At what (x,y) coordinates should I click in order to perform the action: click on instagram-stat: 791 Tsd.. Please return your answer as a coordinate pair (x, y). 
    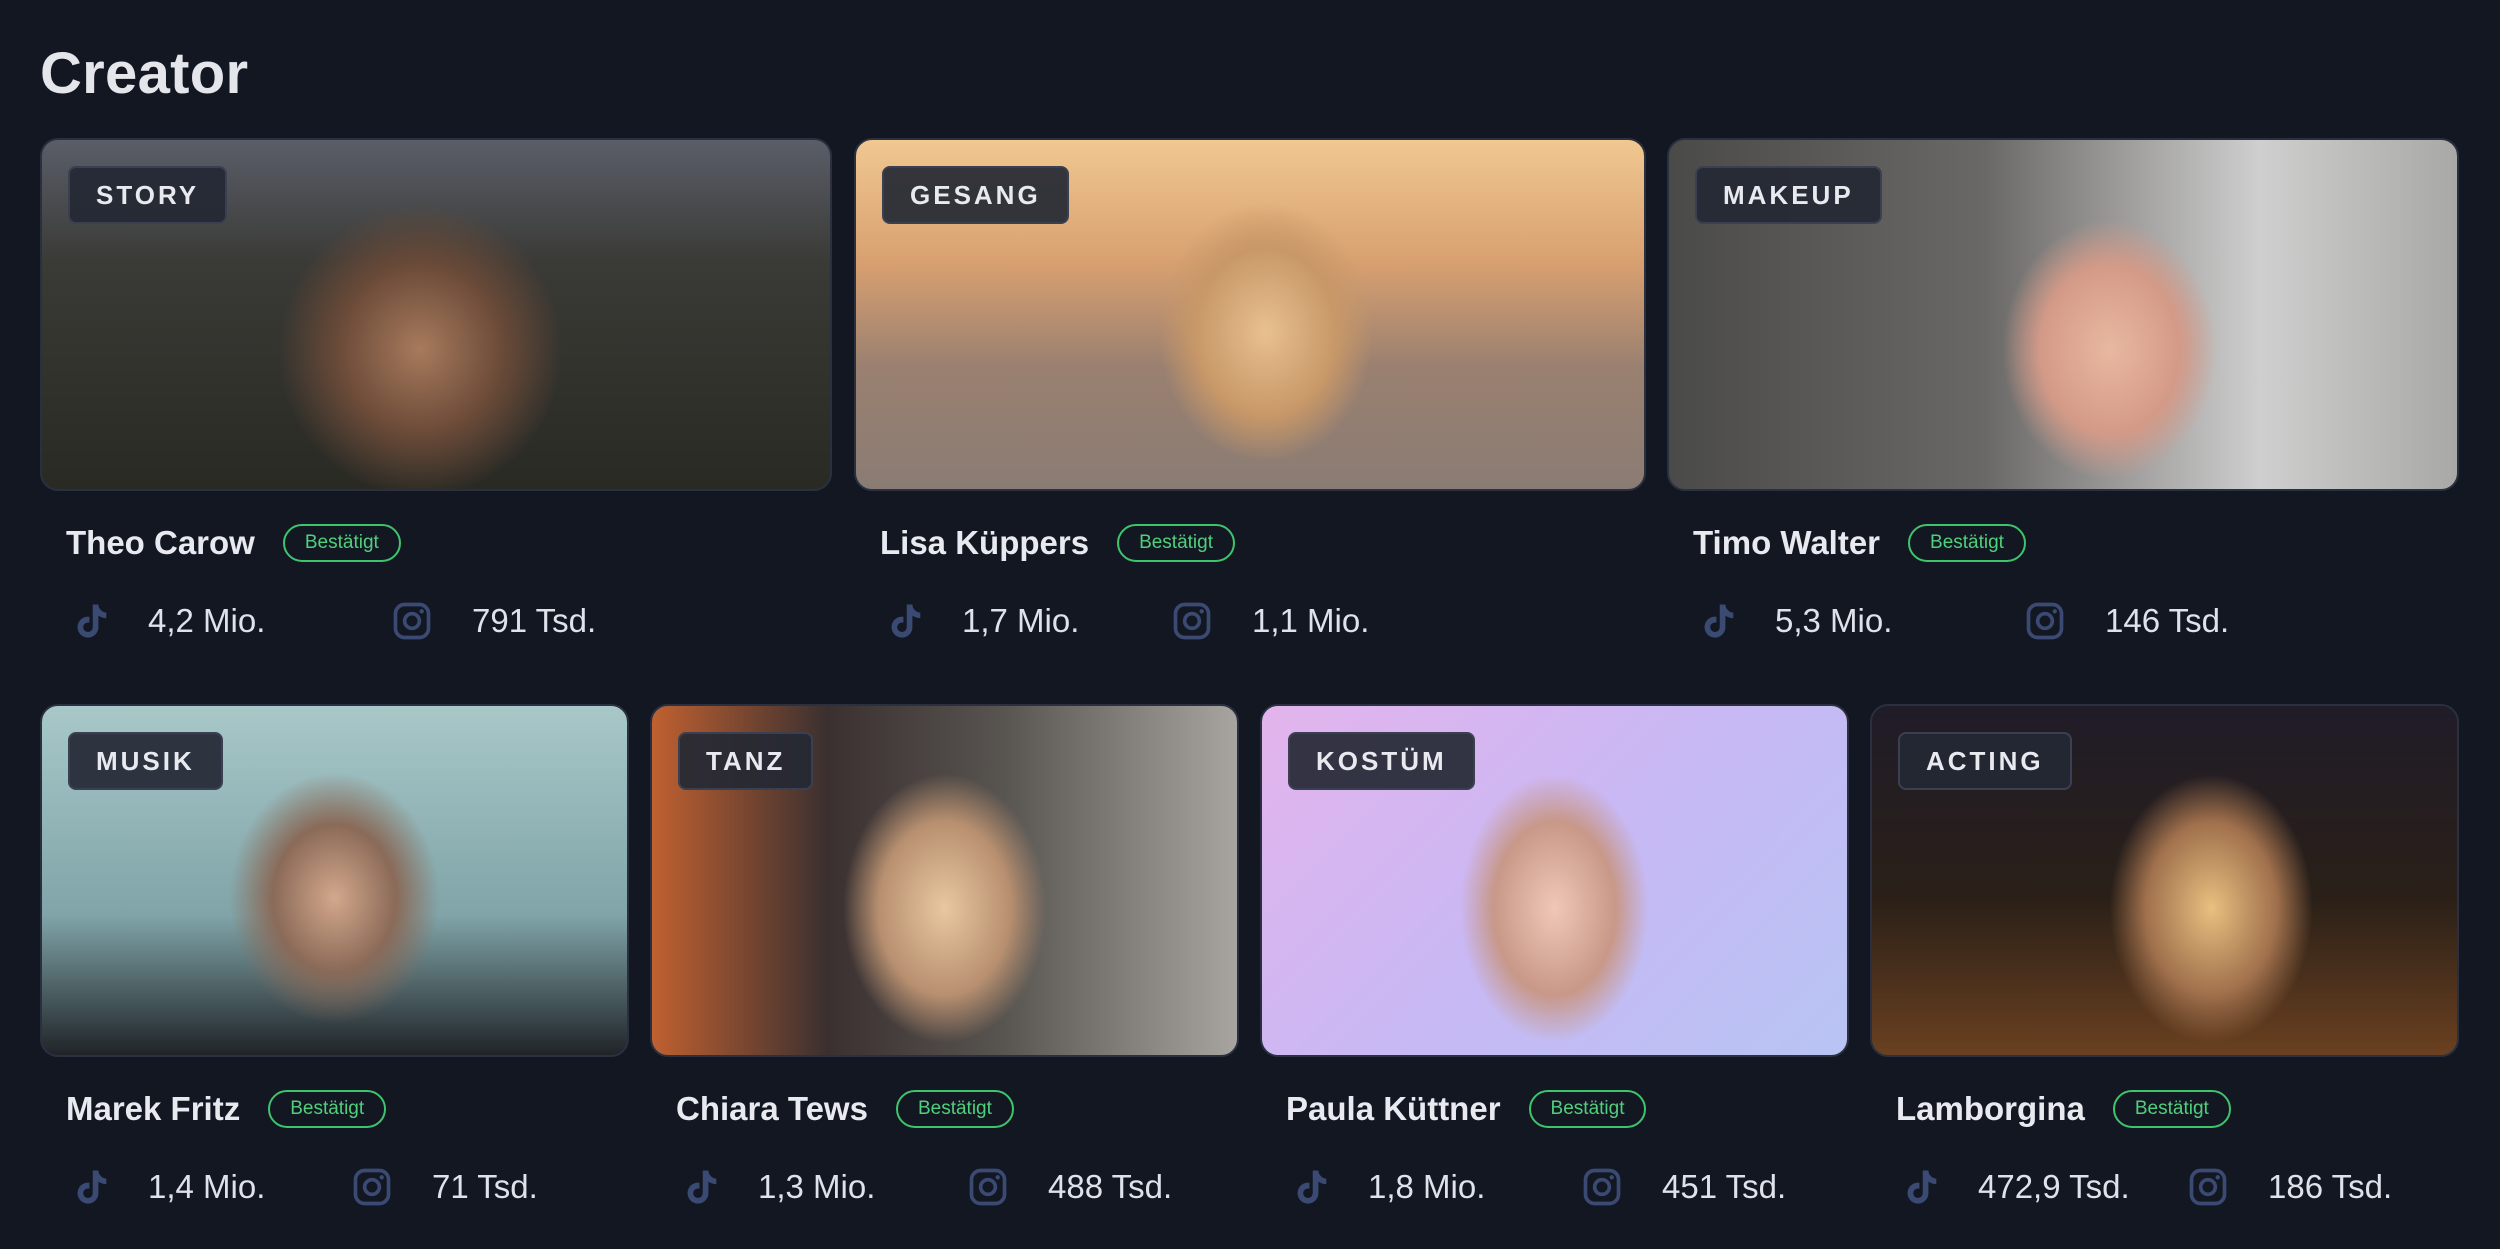
    Looking at the image, I should click on (493, 621).